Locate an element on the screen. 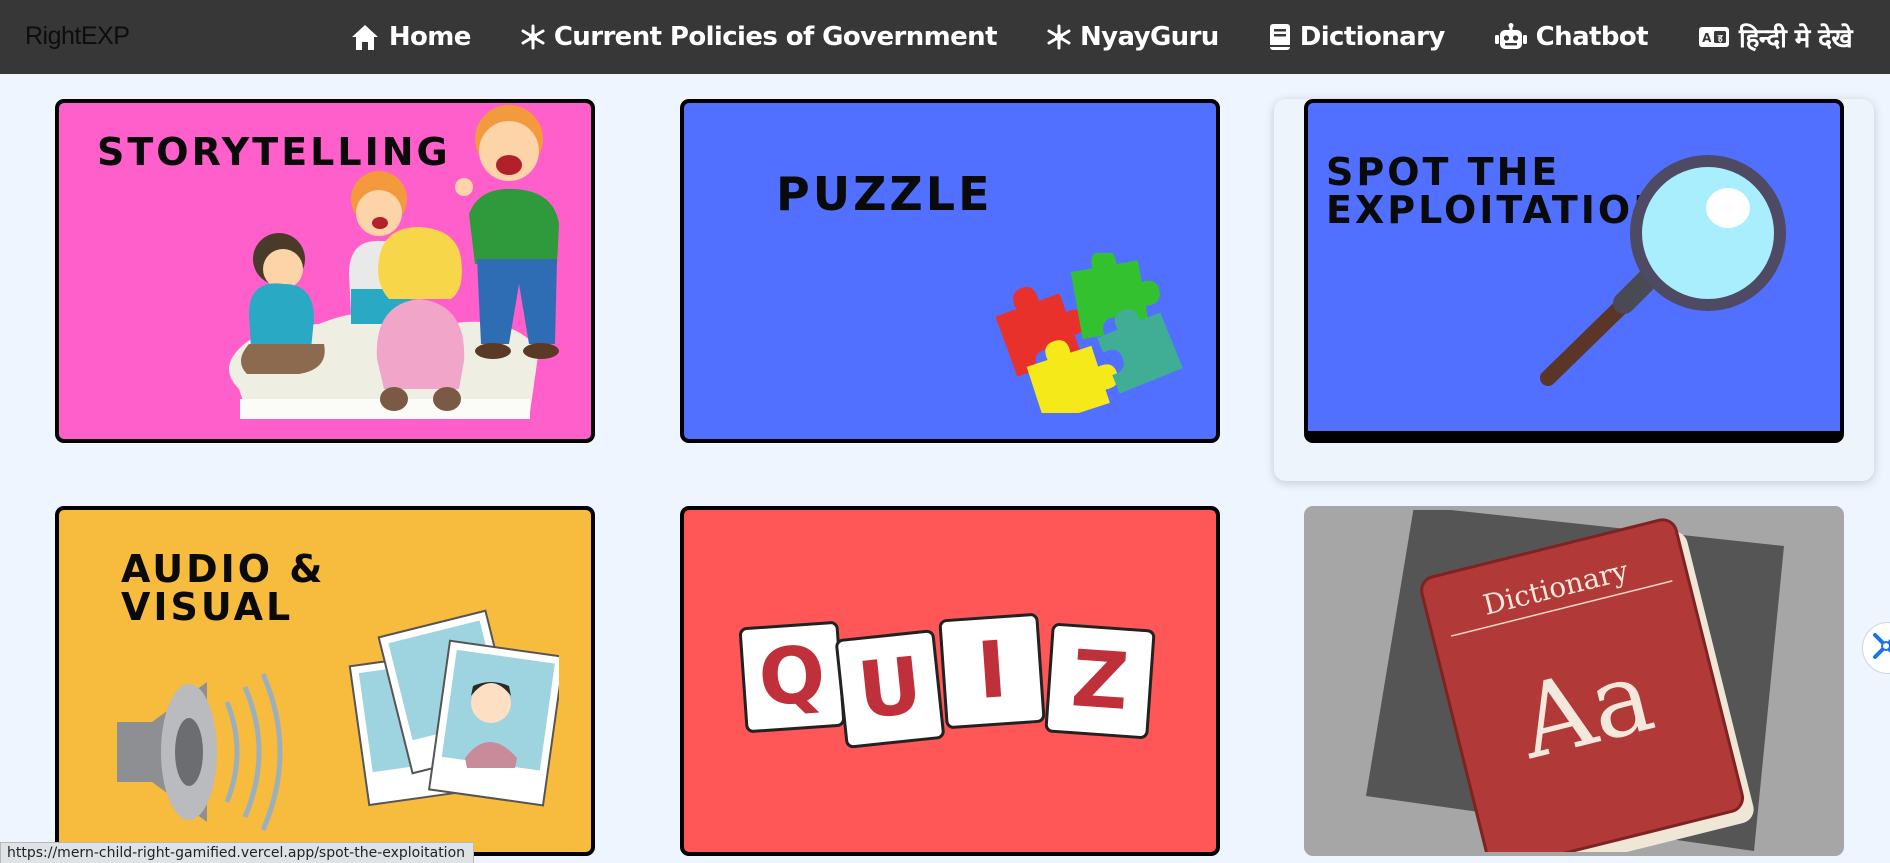 Image resolution: width=1890 pixels, height=863 pixels. quiz-tile-i: I is located at coordinates (992, 671).